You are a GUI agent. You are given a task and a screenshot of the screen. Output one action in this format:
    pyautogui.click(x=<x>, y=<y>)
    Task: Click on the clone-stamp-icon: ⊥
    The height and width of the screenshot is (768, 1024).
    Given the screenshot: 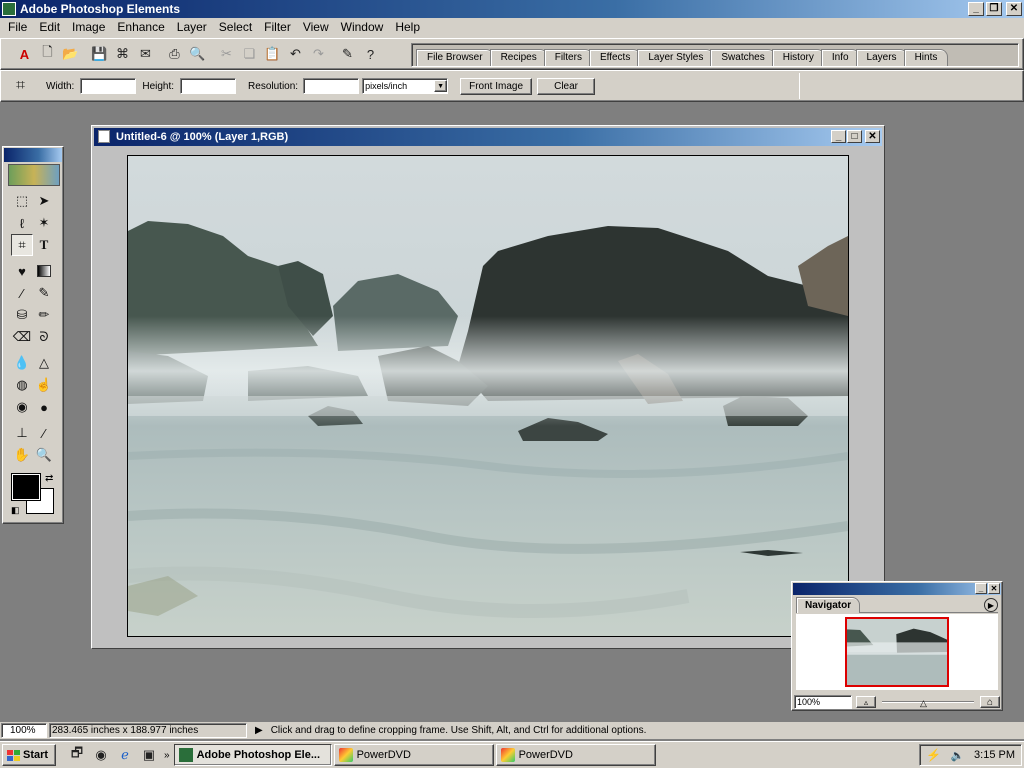 What is the action you would take?
    pyautogui.click(x=22, y=433)
    